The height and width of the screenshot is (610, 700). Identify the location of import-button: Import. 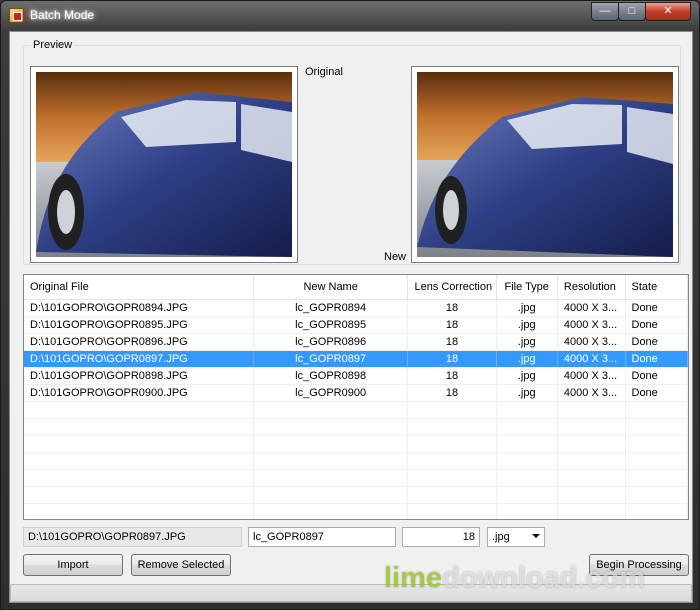
(73, 565).